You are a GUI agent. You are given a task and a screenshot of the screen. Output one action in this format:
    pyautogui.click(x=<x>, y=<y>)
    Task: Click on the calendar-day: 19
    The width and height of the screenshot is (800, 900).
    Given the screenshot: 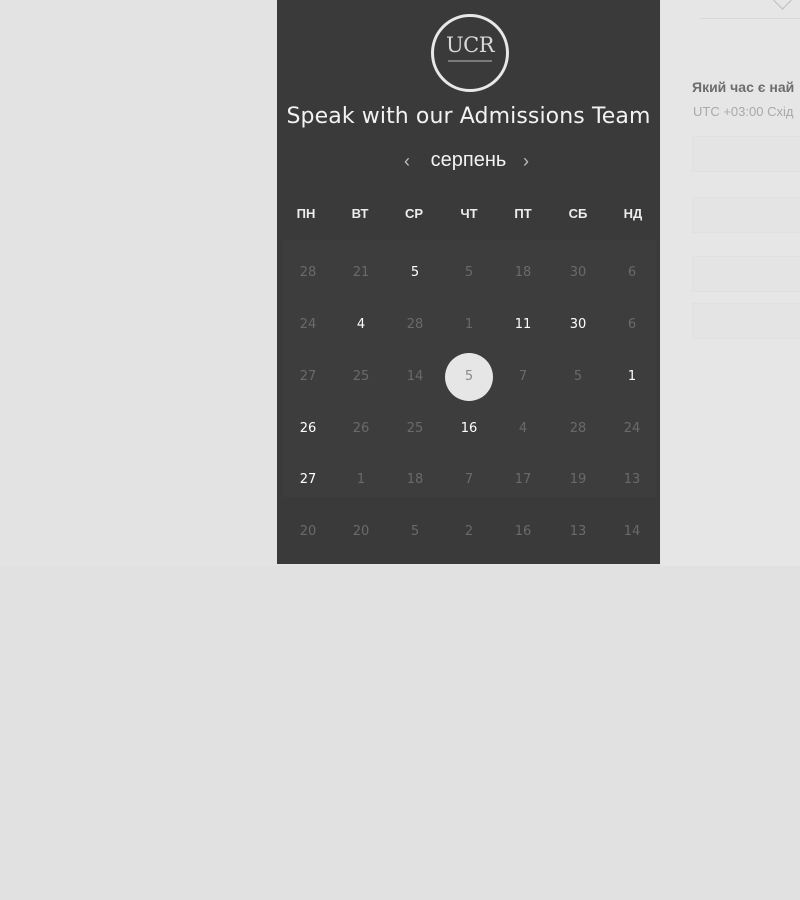 What is the action you would take?
    pyautogui.click(x=578, y=480)
    